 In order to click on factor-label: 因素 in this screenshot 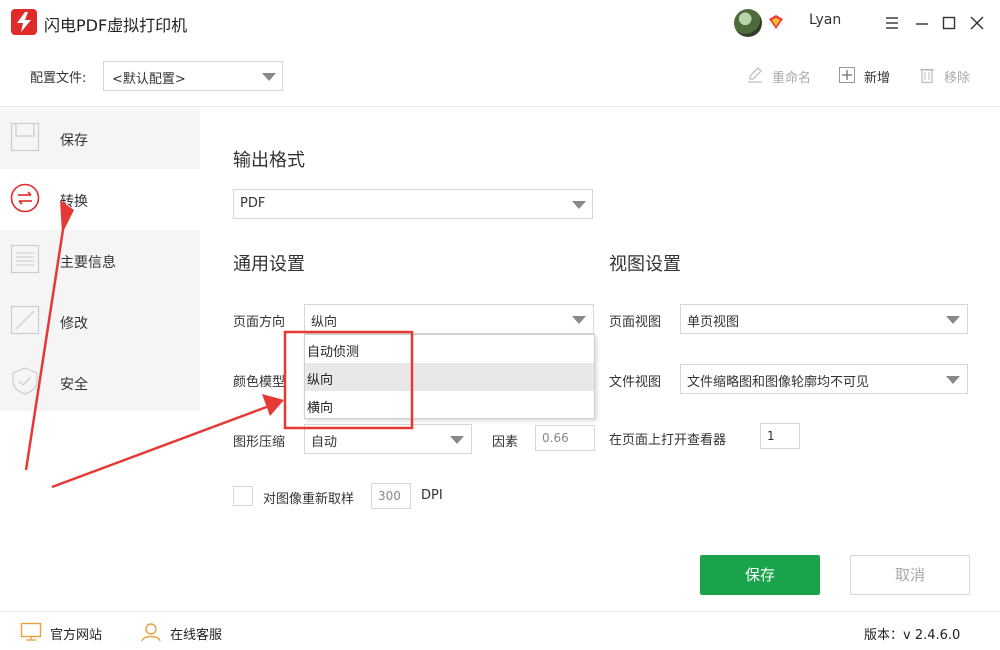, I will do `click(505, 442)`.